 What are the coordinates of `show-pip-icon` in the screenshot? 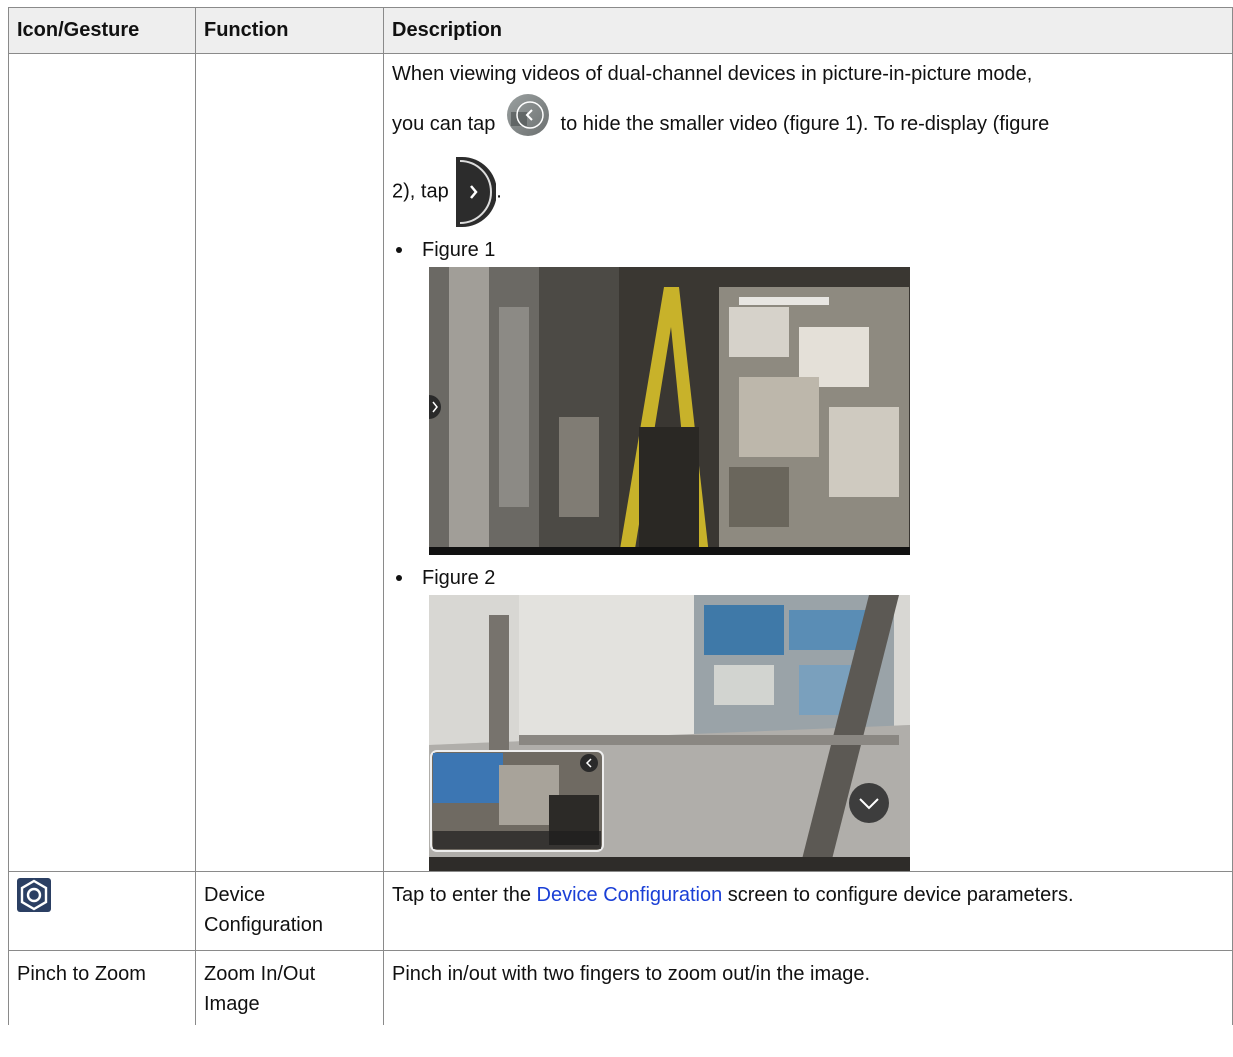 It's located at (477, 192).